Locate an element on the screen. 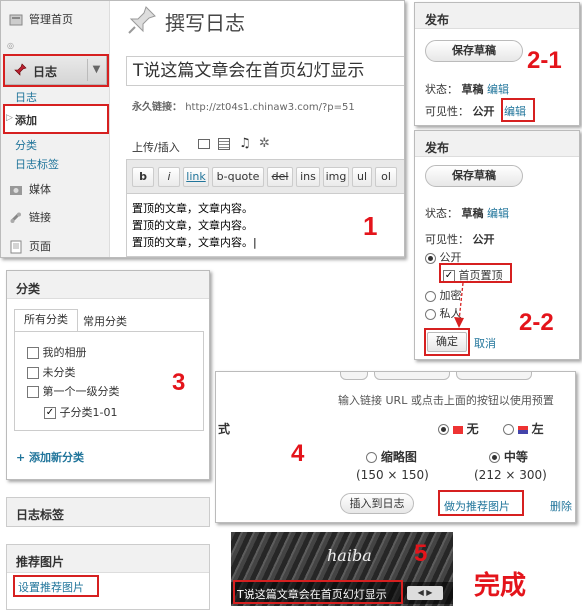 The height and width of the screenshot is (616, 582). alignment-label: 式 is located at coordinates (224, 429).